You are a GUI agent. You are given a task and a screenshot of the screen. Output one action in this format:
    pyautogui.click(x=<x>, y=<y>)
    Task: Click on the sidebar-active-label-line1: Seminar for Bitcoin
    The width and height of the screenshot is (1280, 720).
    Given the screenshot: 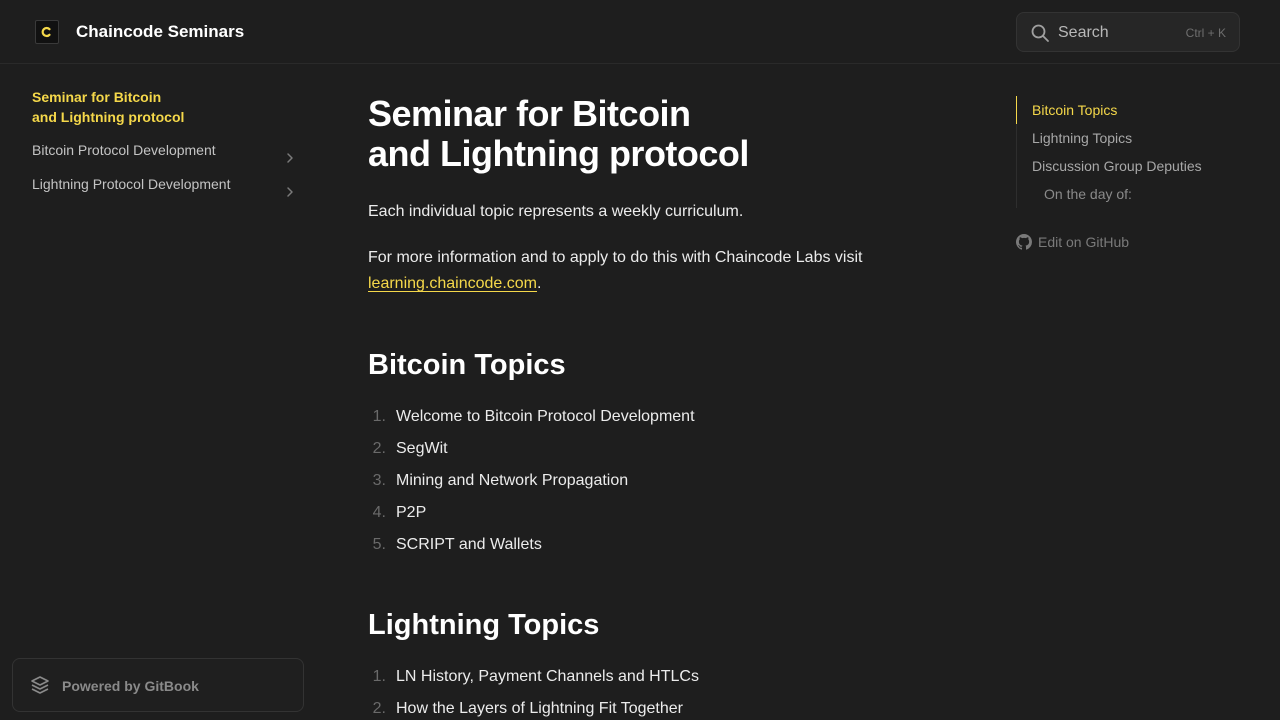 What is the action you would take?
    pyautogui.click(x=97, y=97)
    